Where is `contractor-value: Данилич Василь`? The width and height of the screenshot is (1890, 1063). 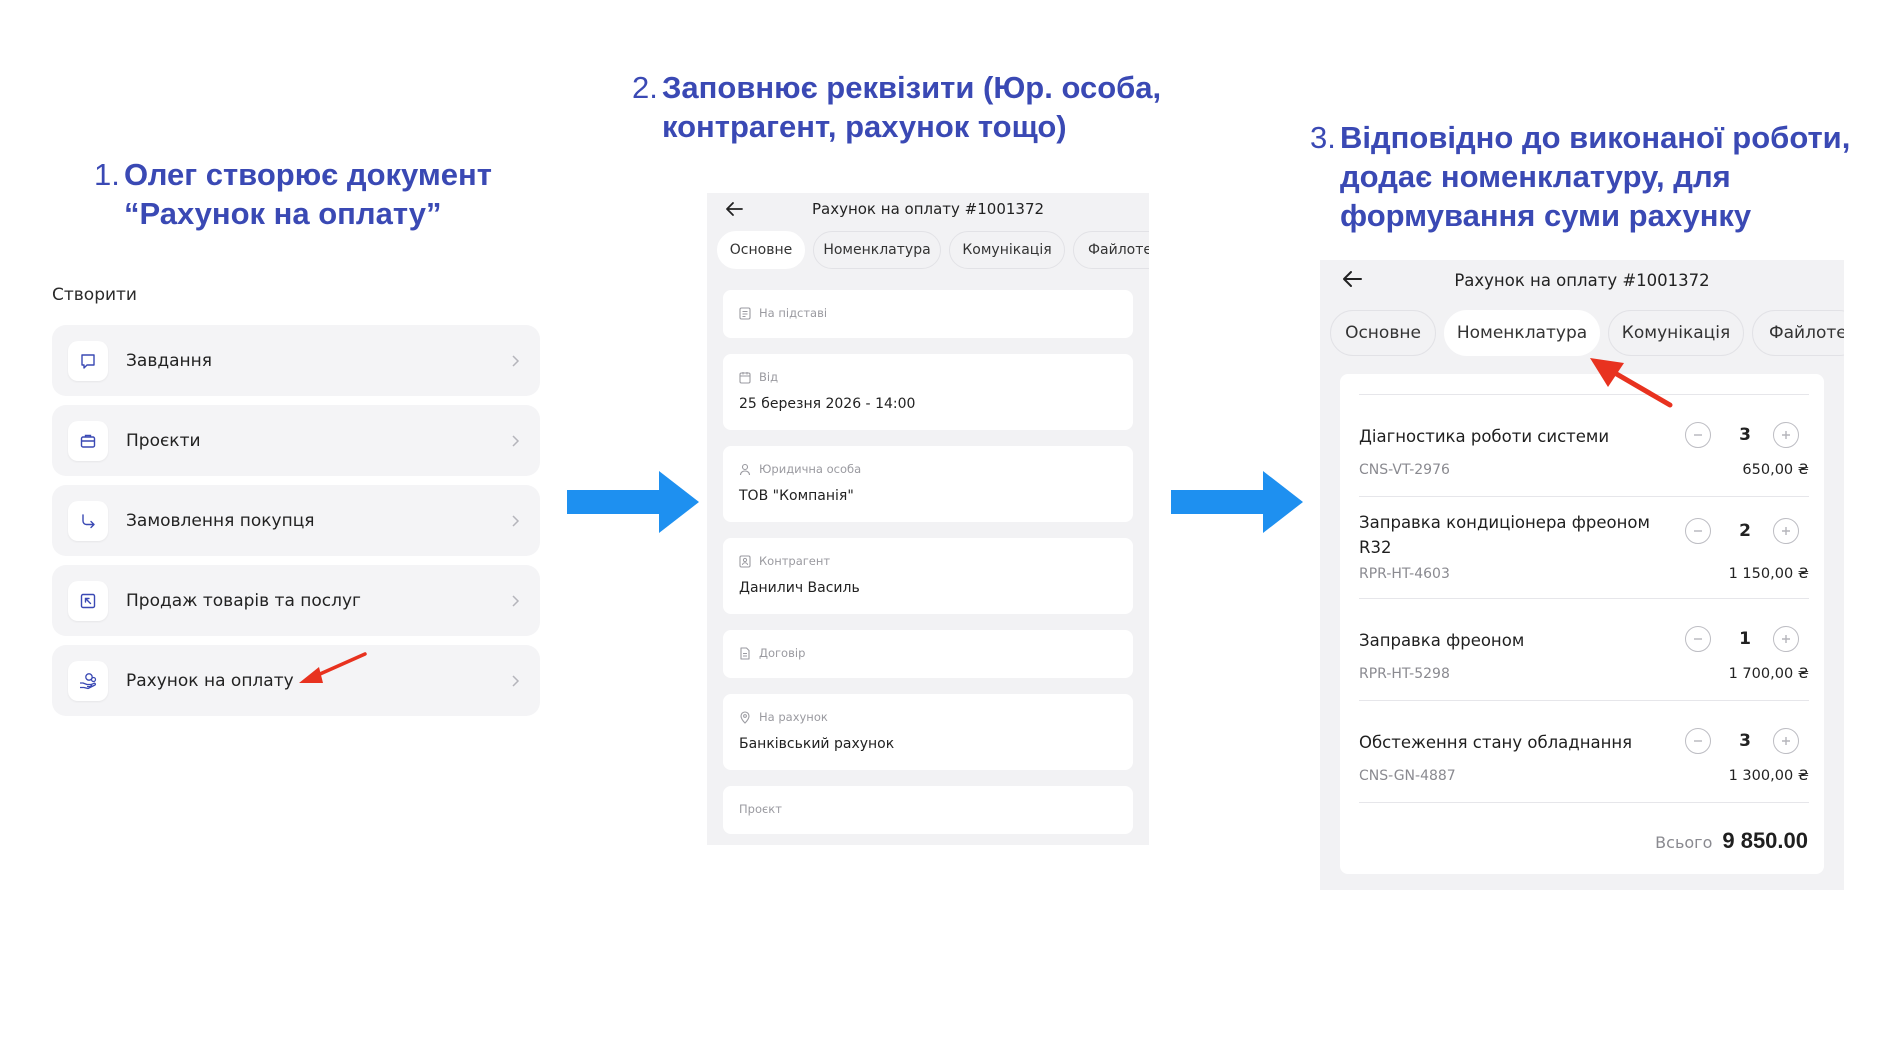 contractor-value: Данилич Василь is located at coordinates (799, 588).